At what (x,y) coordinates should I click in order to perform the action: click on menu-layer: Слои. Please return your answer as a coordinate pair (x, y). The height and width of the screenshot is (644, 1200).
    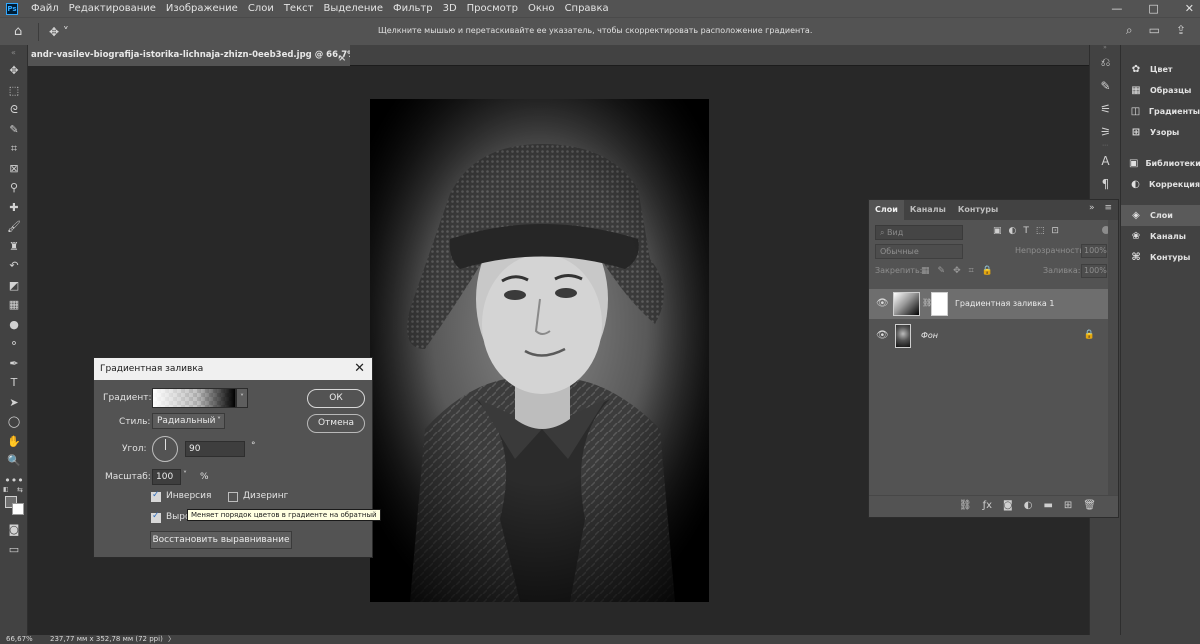
    Looking at the image, I should click on (261, 8).